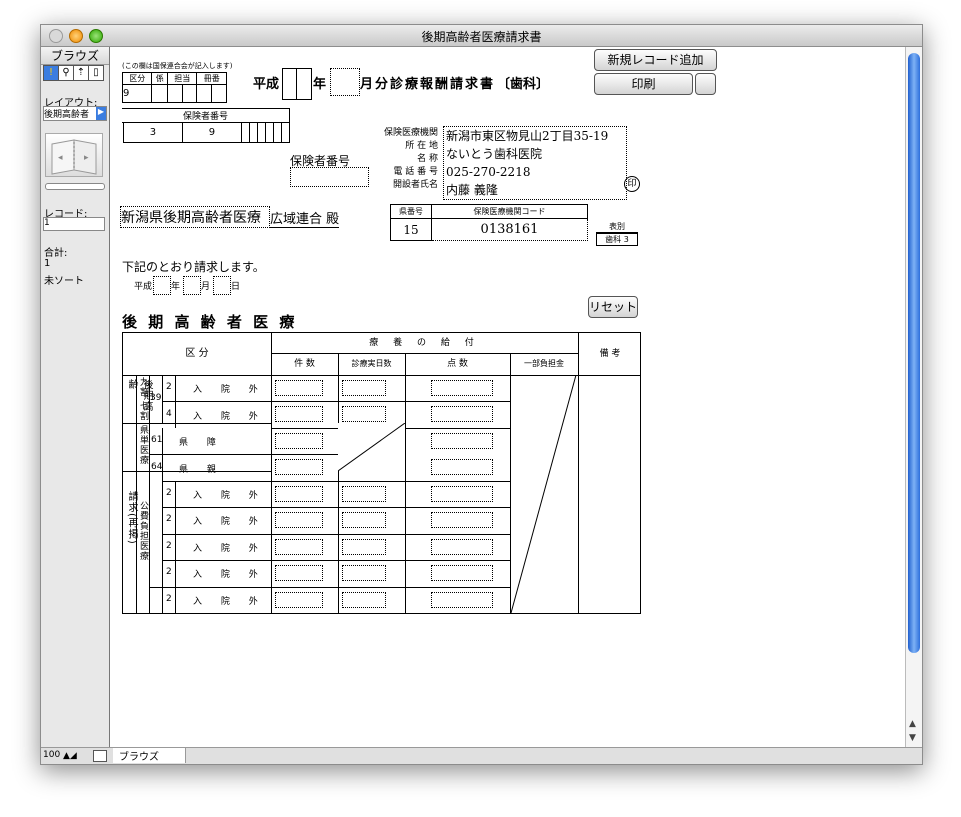  I want to click on date-day-label: 日, so click(236, 287).